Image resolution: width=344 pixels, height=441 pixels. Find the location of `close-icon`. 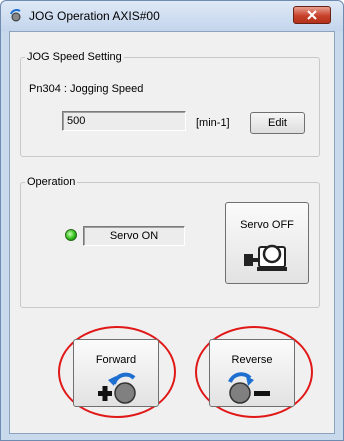

close-icon is located at coordinates (312, 15).